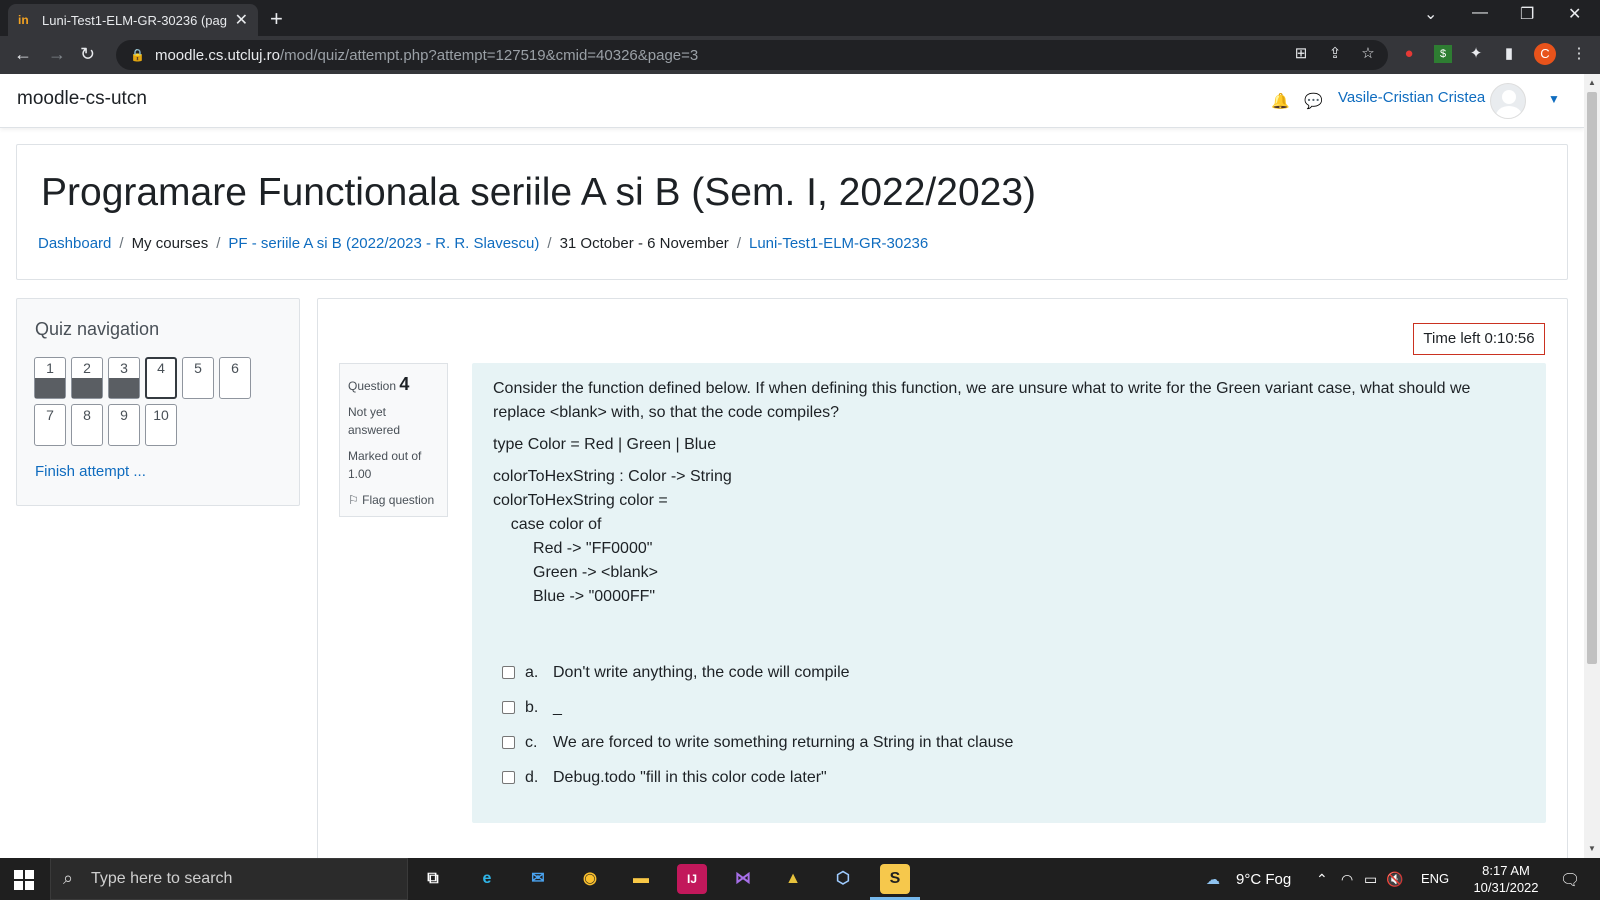 This screenshot has width=1600, height=900. What do you see at coordinates (1508, 101) in the screenshot?
I see `user-avatar` at bounding box center [1508, 101].